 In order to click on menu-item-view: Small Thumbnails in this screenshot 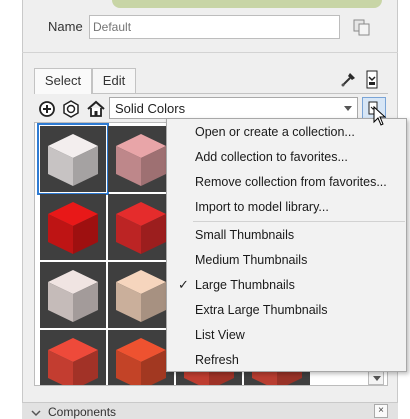, I will do `click(244, 235)`.